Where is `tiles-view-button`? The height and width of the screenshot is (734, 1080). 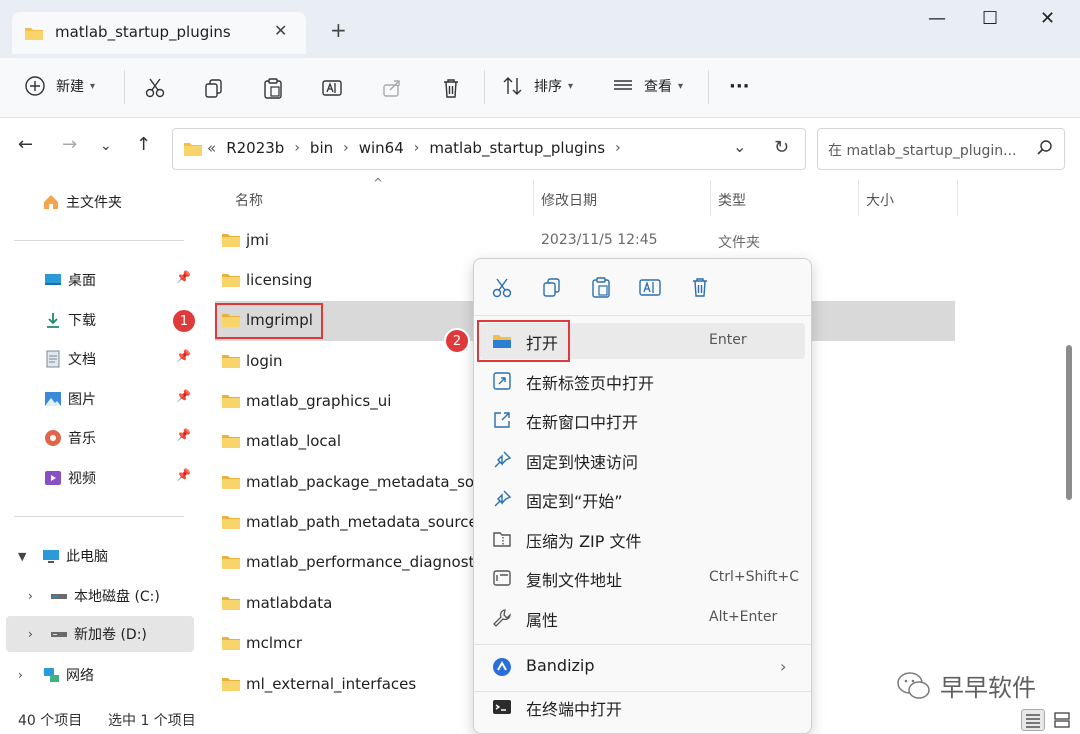
tiles-view-button is located at coordinates (1062, 720).